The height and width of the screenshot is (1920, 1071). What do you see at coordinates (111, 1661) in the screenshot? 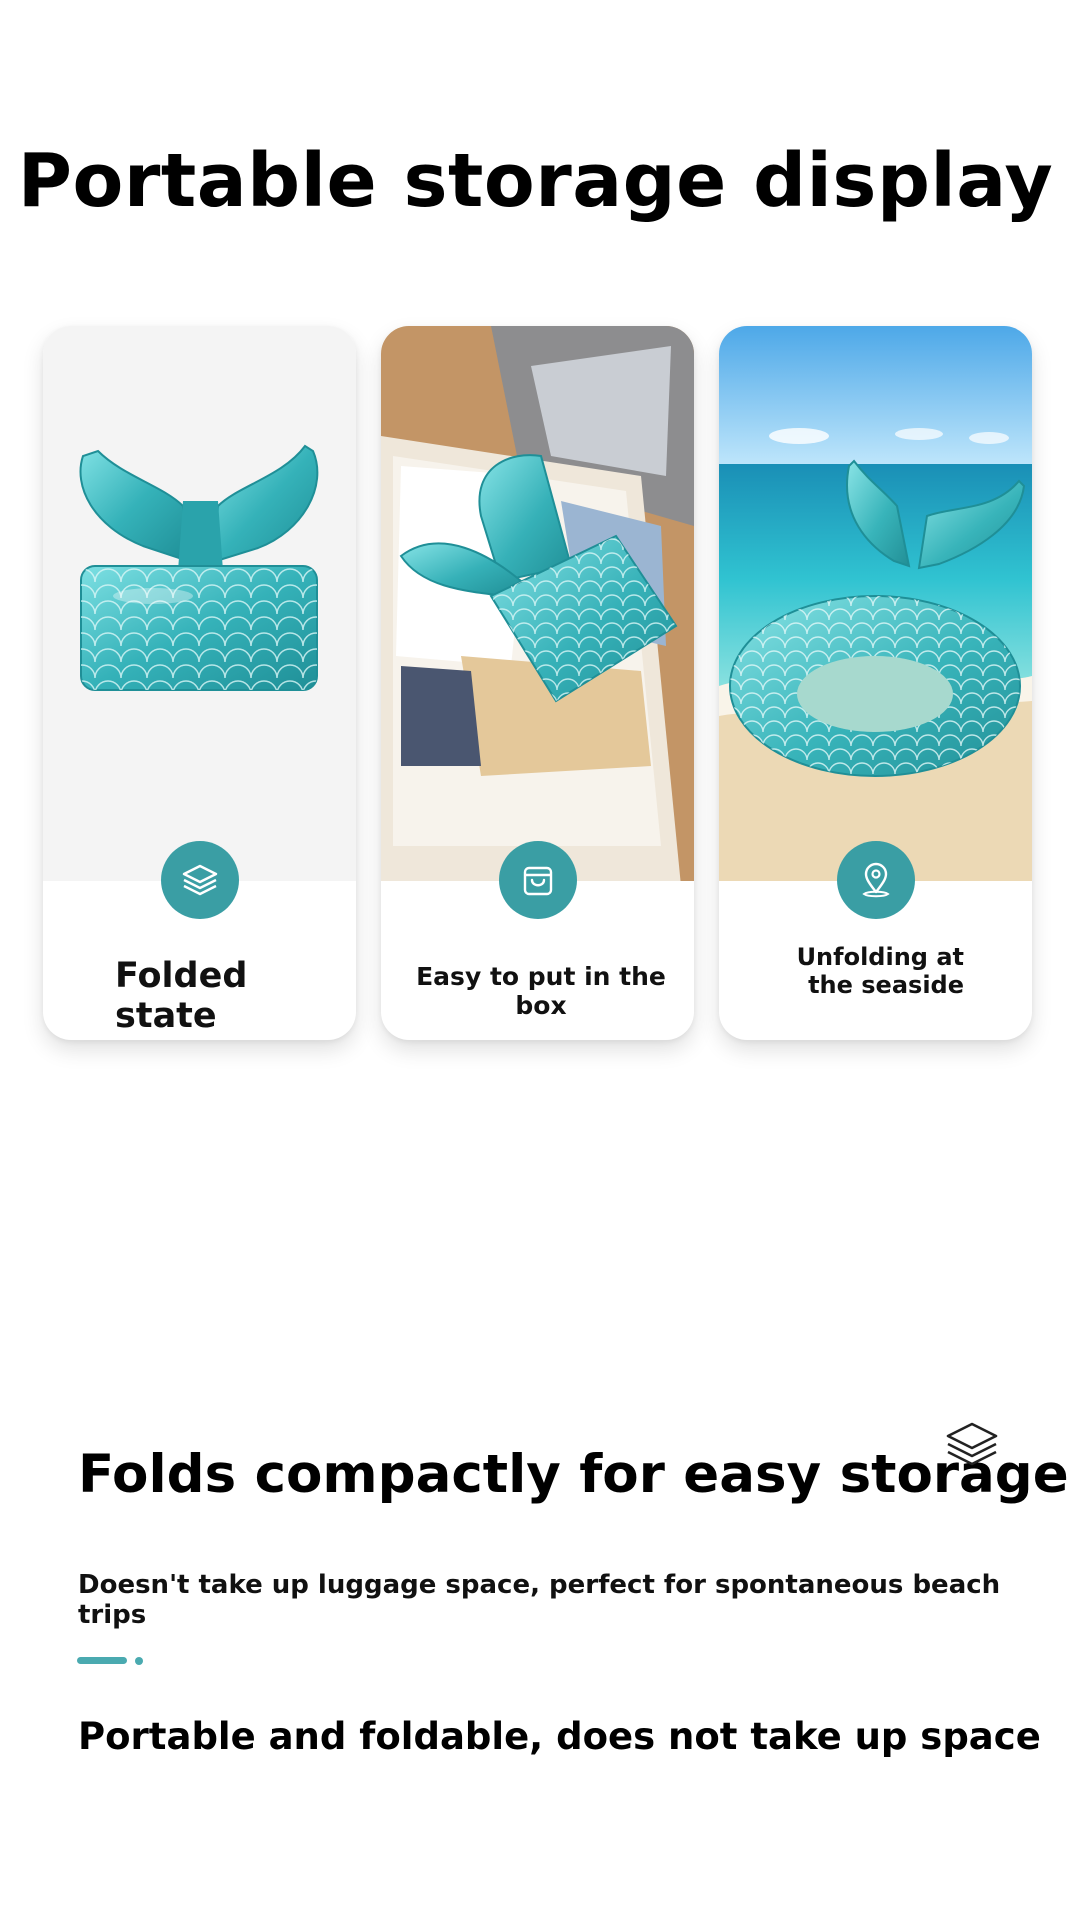
I see `accent-divider` at bounding box center [111, 1661].